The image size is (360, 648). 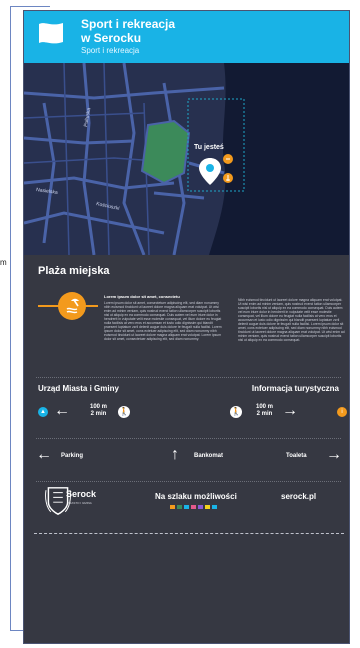 I want to click on direction-left-title: Urząd Miasta i Gminy, so click(x=78, y=388).